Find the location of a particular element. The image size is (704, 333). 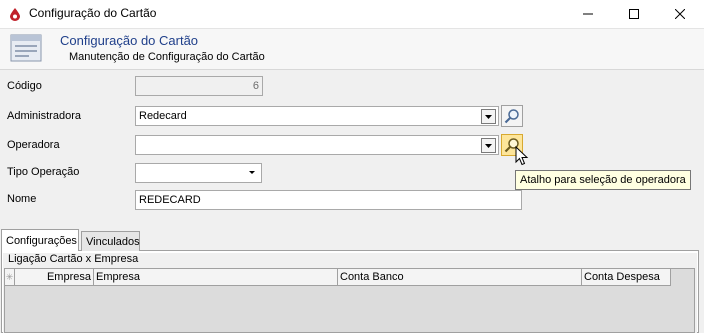

administradora-select: Redecard is located at coordinates (317, 116).